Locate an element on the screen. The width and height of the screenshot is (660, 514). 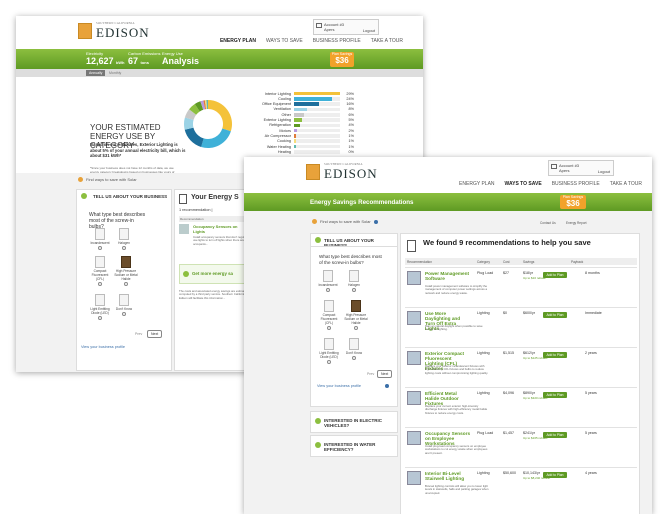
tab-annually: Annually is located at coordinates (96, 73).